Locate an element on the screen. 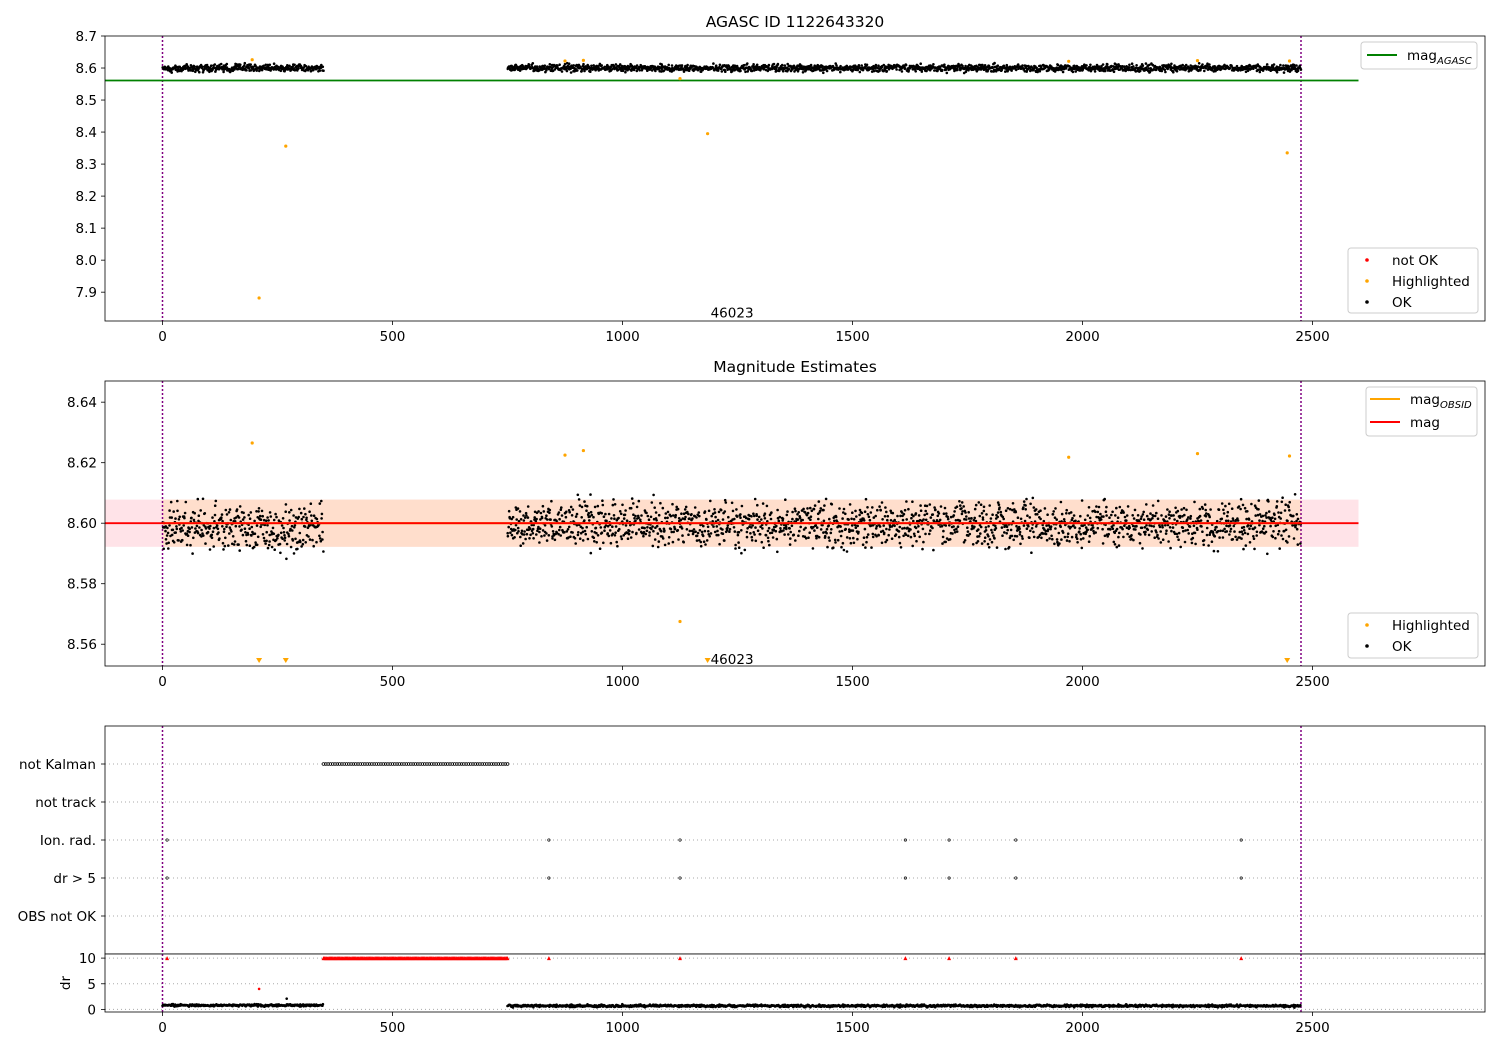 Image resolution: width=1500 pixels, height=1050 pixels. legend-highlighted-label: Highlighted is located at coordinates (1431, 282).